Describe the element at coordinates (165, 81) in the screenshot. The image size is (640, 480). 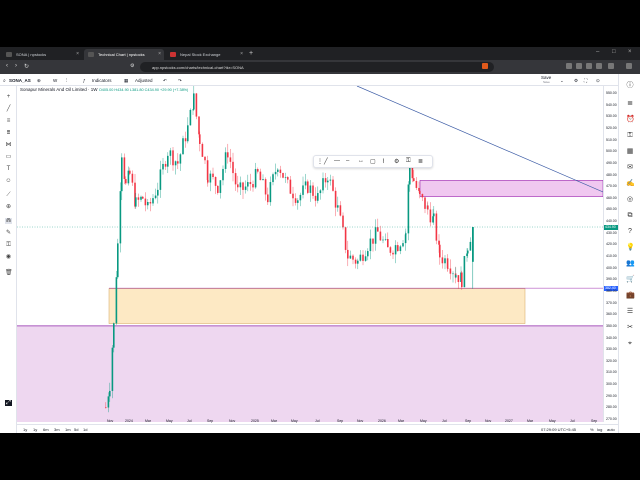
I see `undo-icon: ↶` at that location.